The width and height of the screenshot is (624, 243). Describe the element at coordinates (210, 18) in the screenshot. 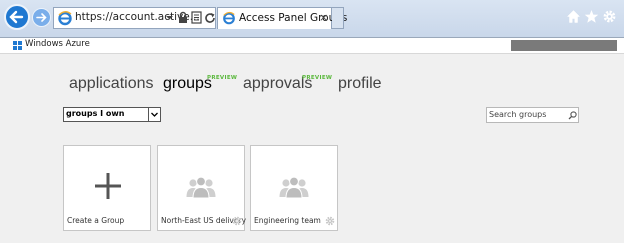

I see `refresh-icon` at that location.